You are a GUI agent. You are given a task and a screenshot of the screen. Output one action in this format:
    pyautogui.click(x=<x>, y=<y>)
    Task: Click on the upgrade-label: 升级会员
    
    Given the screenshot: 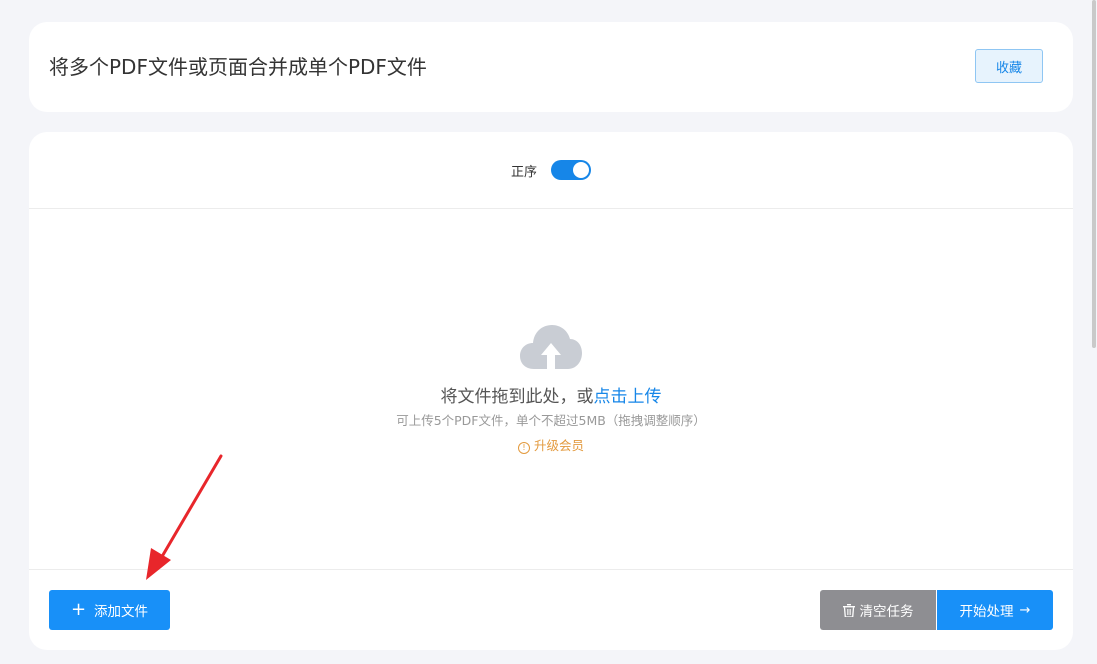 What is the action you would take?
    pyautogui.click(x=558, y=445)
    